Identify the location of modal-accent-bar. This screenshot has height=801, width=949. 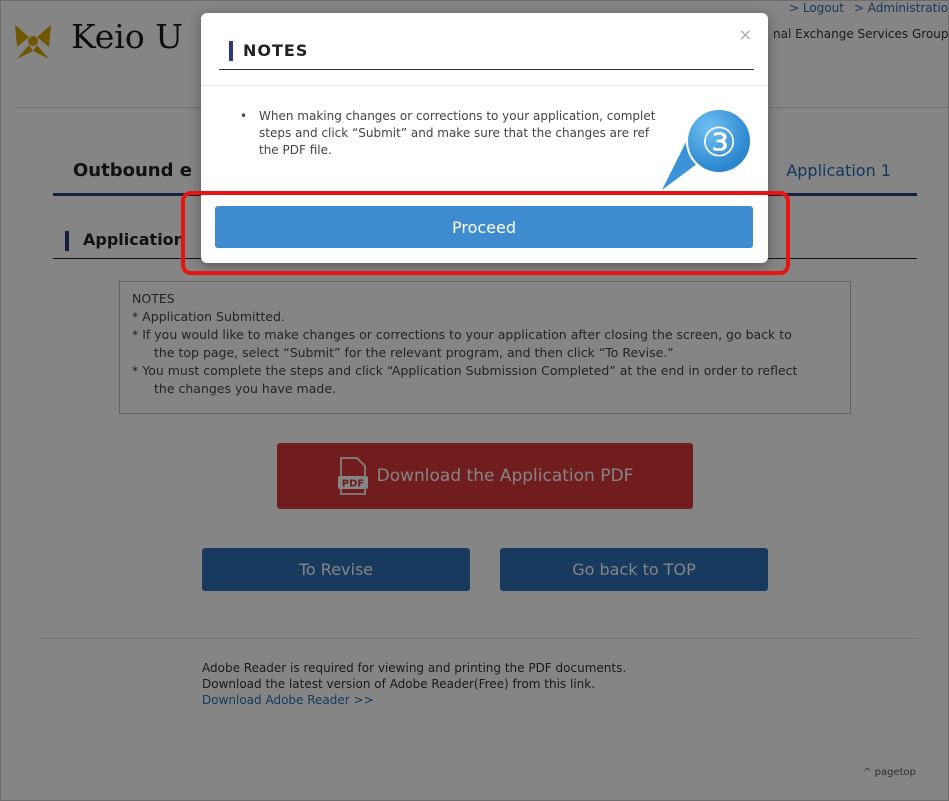
(231, 51).